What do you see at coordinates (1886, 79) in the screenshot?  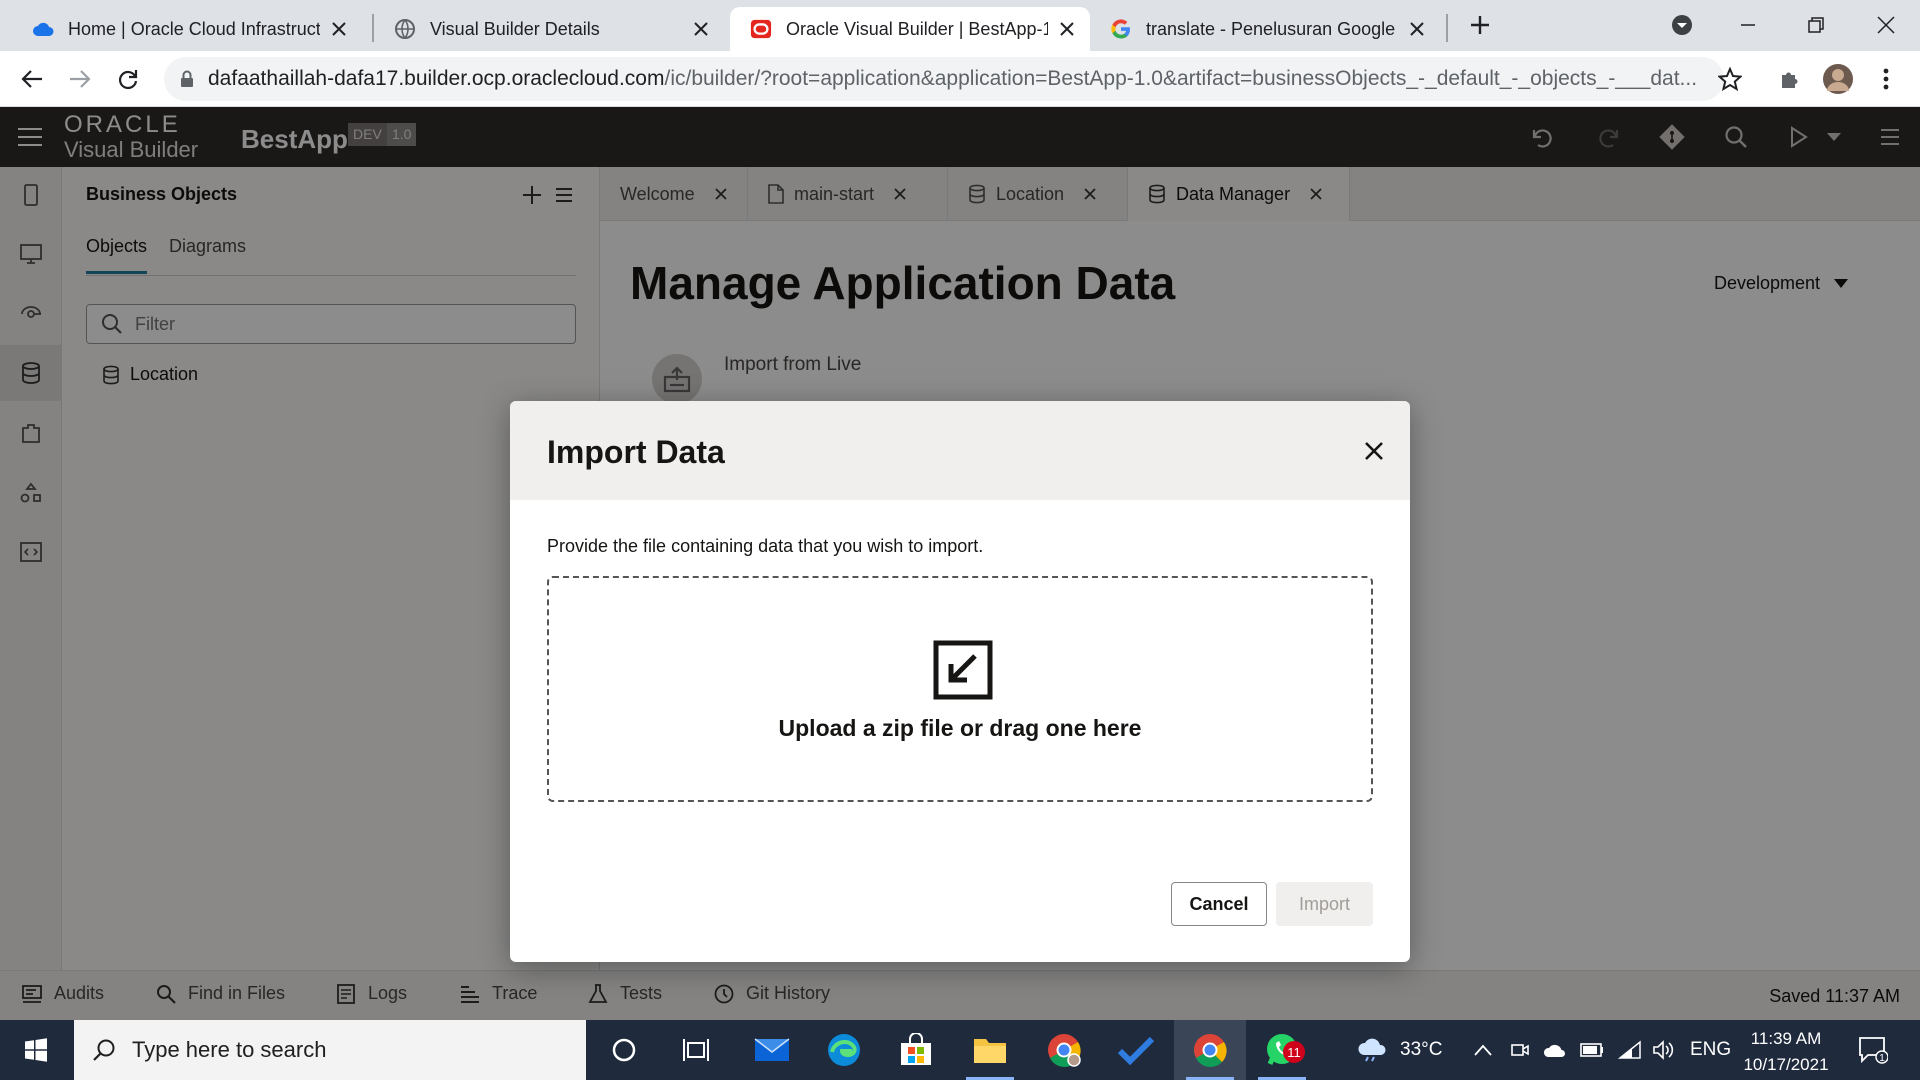 I see `chrome-menu-icon` at bounding box center [1886, 79].